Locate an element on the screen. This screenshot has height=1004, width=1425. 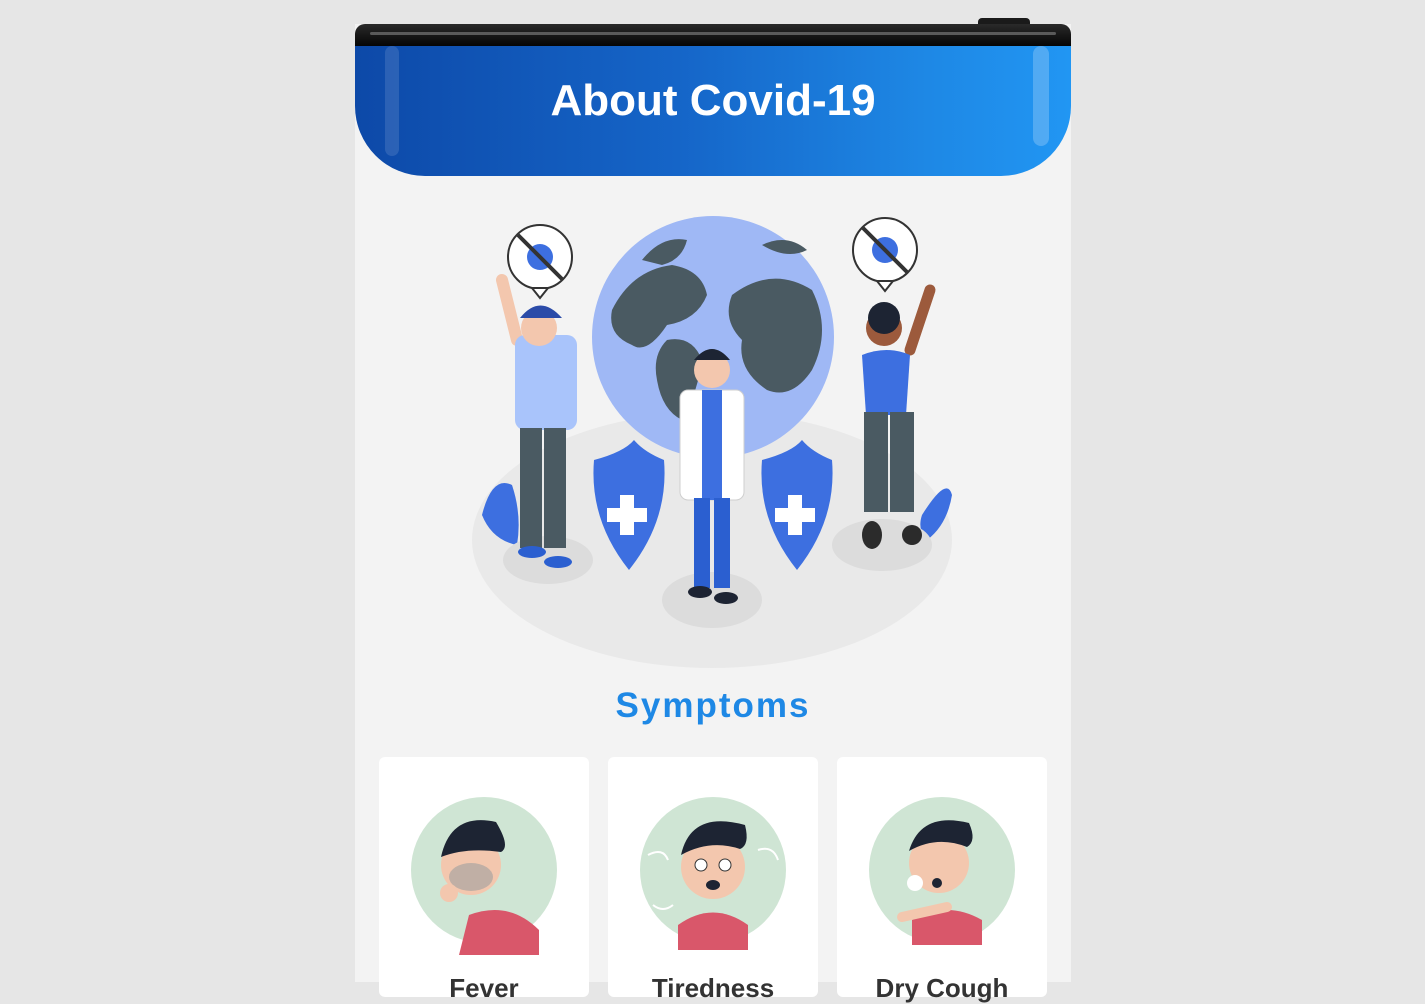
symptom-card-tiredness: Tiredness is located at coordinates (713, 880).